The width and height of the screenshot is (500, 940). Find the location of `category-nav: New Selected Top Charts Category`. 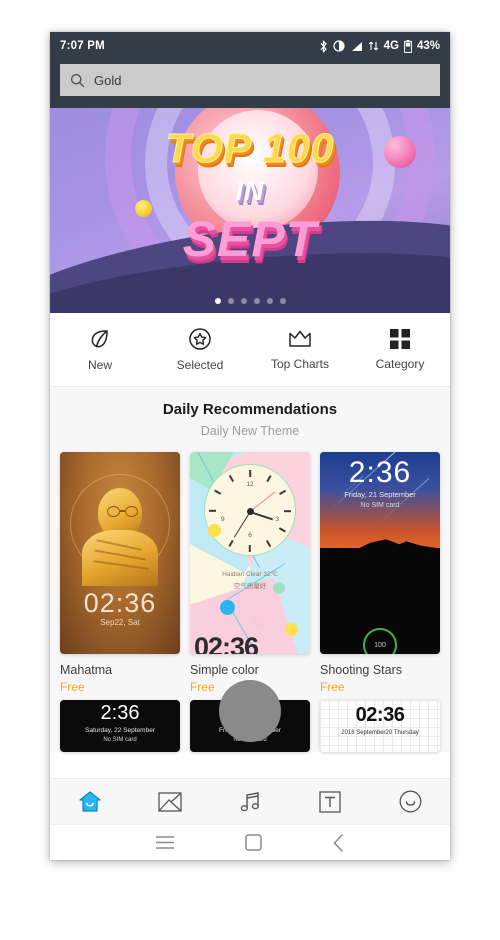

category-nav: New Selected Top Charts Category is located at coordinates (250, 350).